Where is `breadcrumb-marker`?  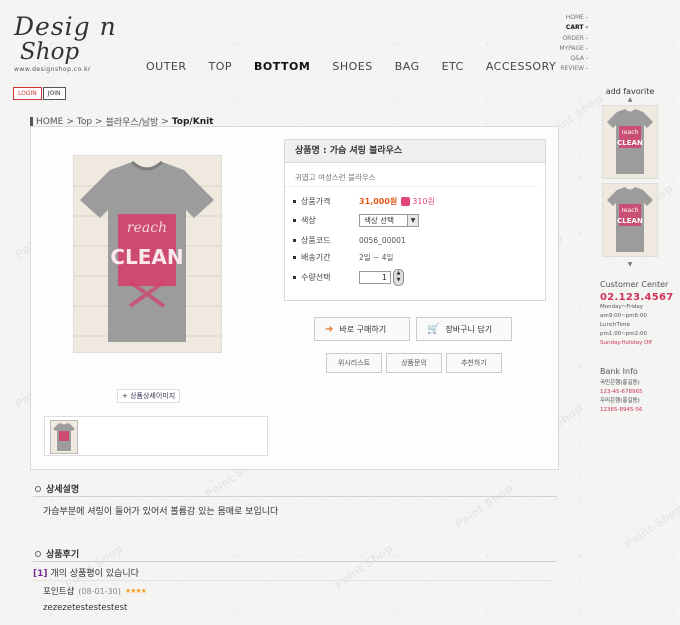
breadcrumb-marker is located at coordinates (31, 121).